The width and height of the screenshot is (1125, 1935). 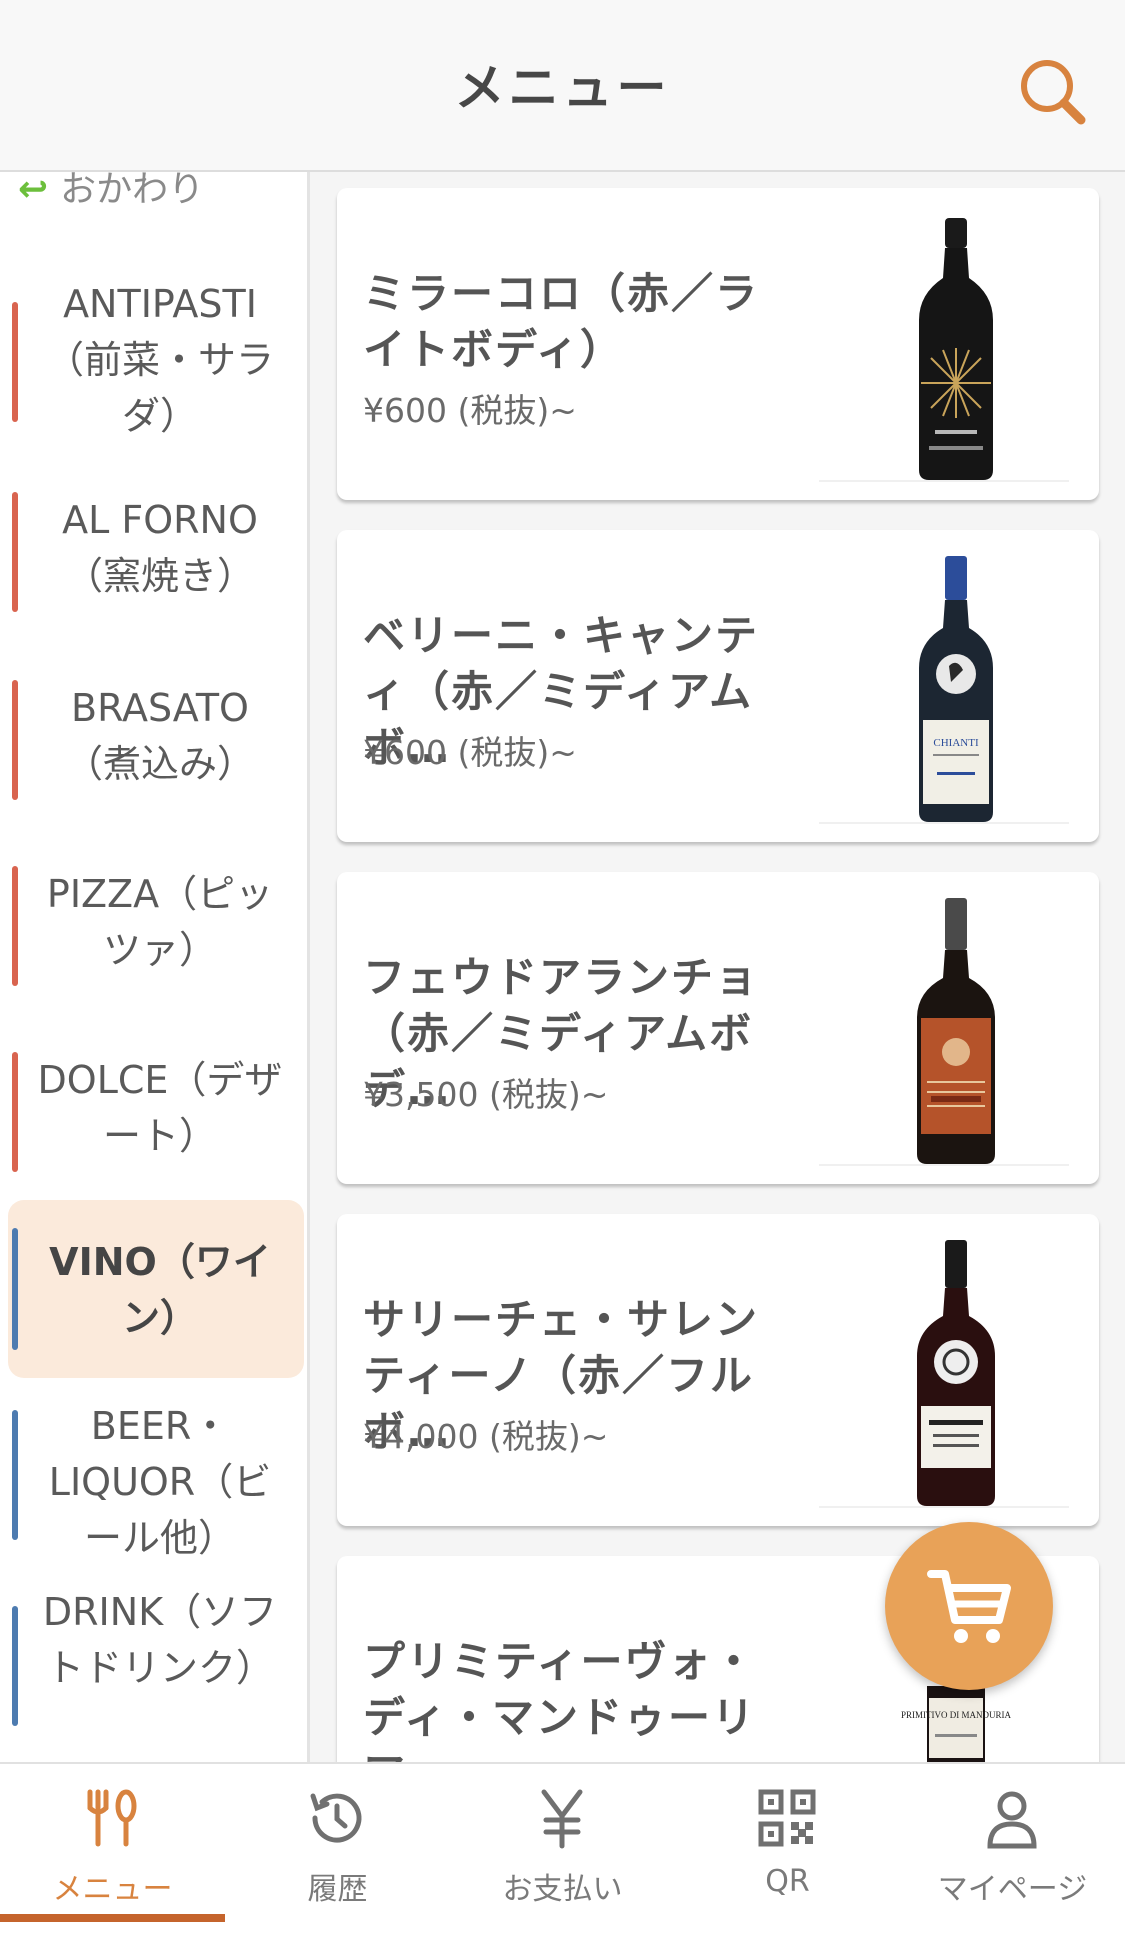 What do you see at coordinates (160, 1482) in the screenshot?
I see `sidebar-item-label: BEER・LIQUOR（ビール他）` at bounding box center [160, 1482].